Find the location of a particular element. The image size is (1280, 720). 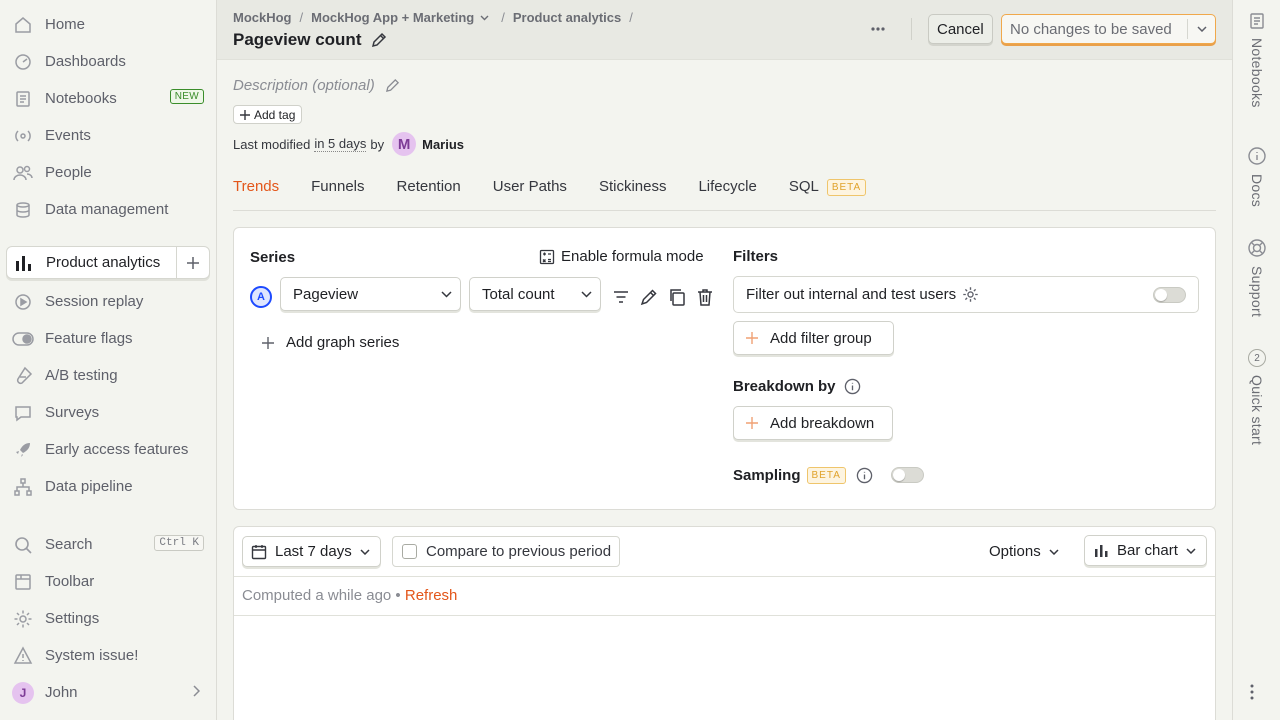

chevron-down-icon is located at coordinates (586, 294).